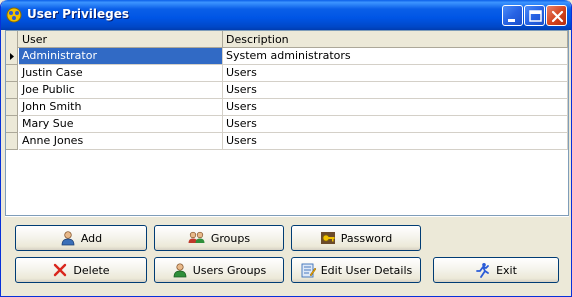  Describe the element at coordinates (180, 270) in the screenshot. I see `users-groups-icon` at that location.